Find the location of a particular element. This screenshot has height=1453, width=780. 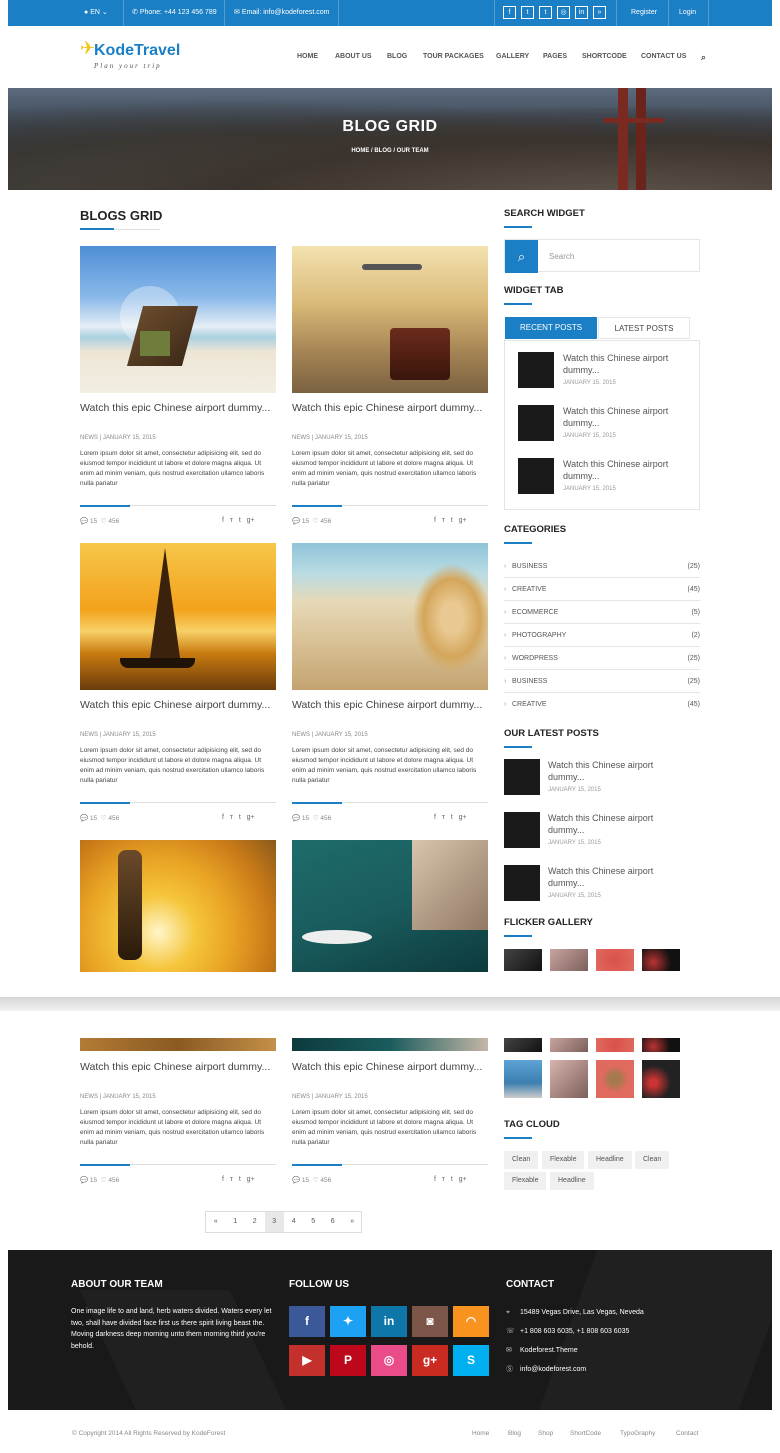

language-selector: ● EN ⌄ is located at coordinates (96, 13).